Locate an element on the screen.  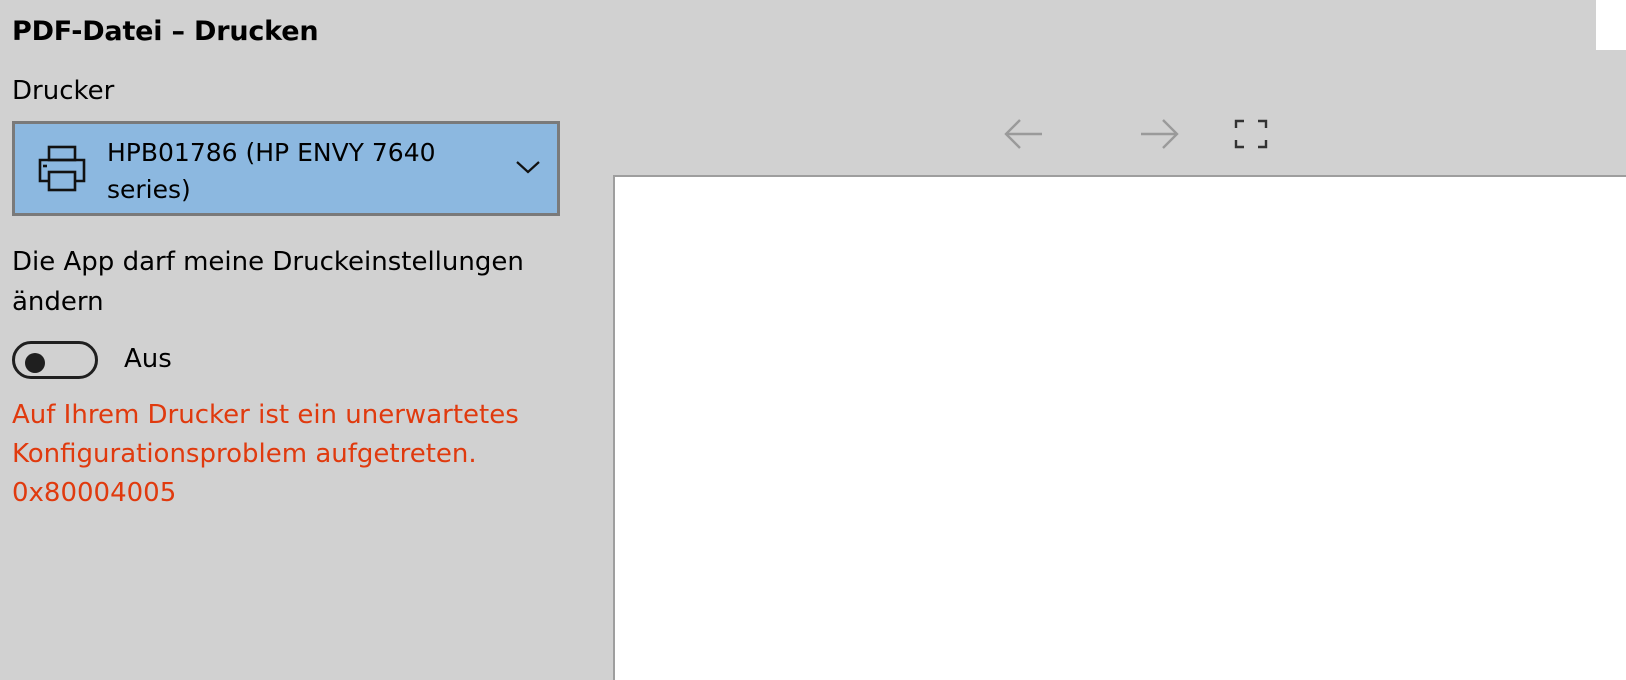
arrow-left-icon is located at coordinates (1024, 134).